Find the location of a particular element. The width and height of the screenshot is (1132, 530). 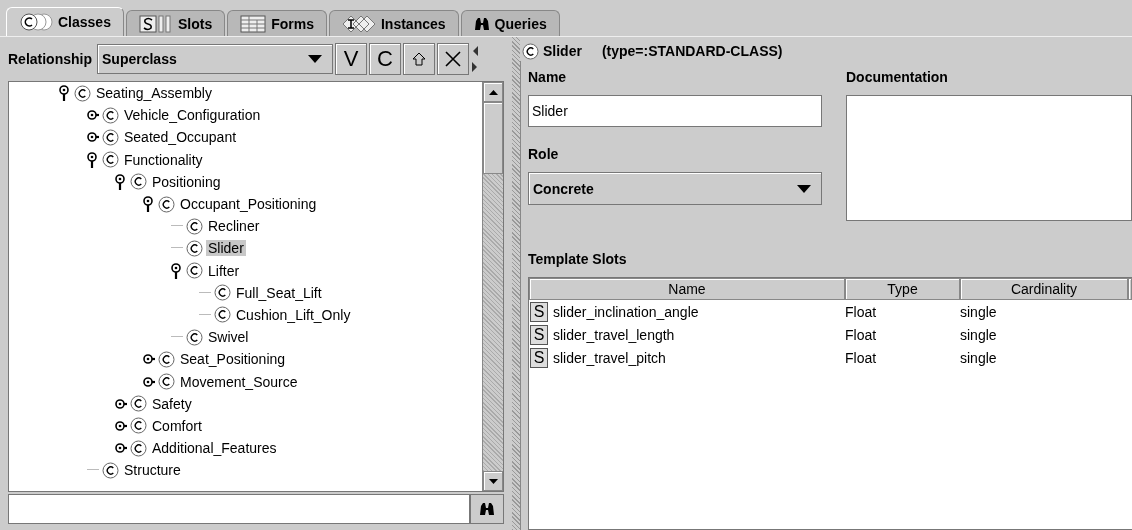

tree-item: Seat_Positioning is located at coordinates (233, 359).